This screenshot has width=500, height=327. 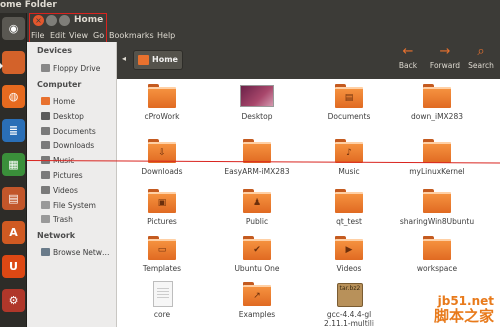 What do you see at coordinates (64, 101) in the screenshot?
I see `sidebar-item-label: Home` at bounding box center [64, 101].